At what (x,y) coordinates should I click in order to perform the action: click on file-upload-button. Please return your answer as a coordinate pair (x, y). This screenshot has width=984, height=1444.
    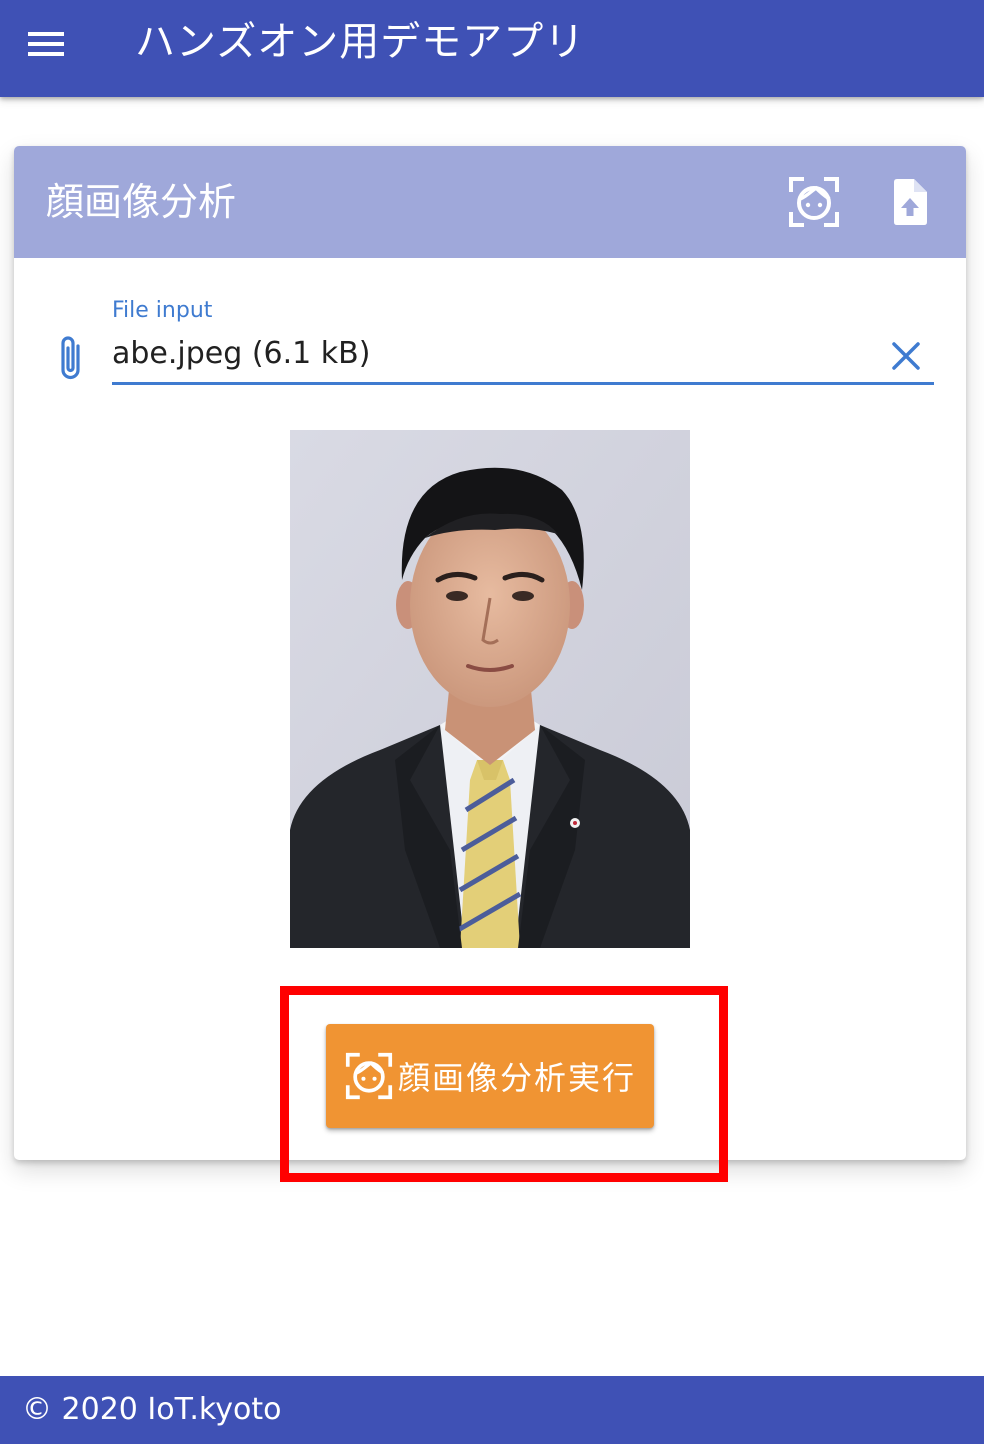
    Looking at the image, I should click on (910, 202).